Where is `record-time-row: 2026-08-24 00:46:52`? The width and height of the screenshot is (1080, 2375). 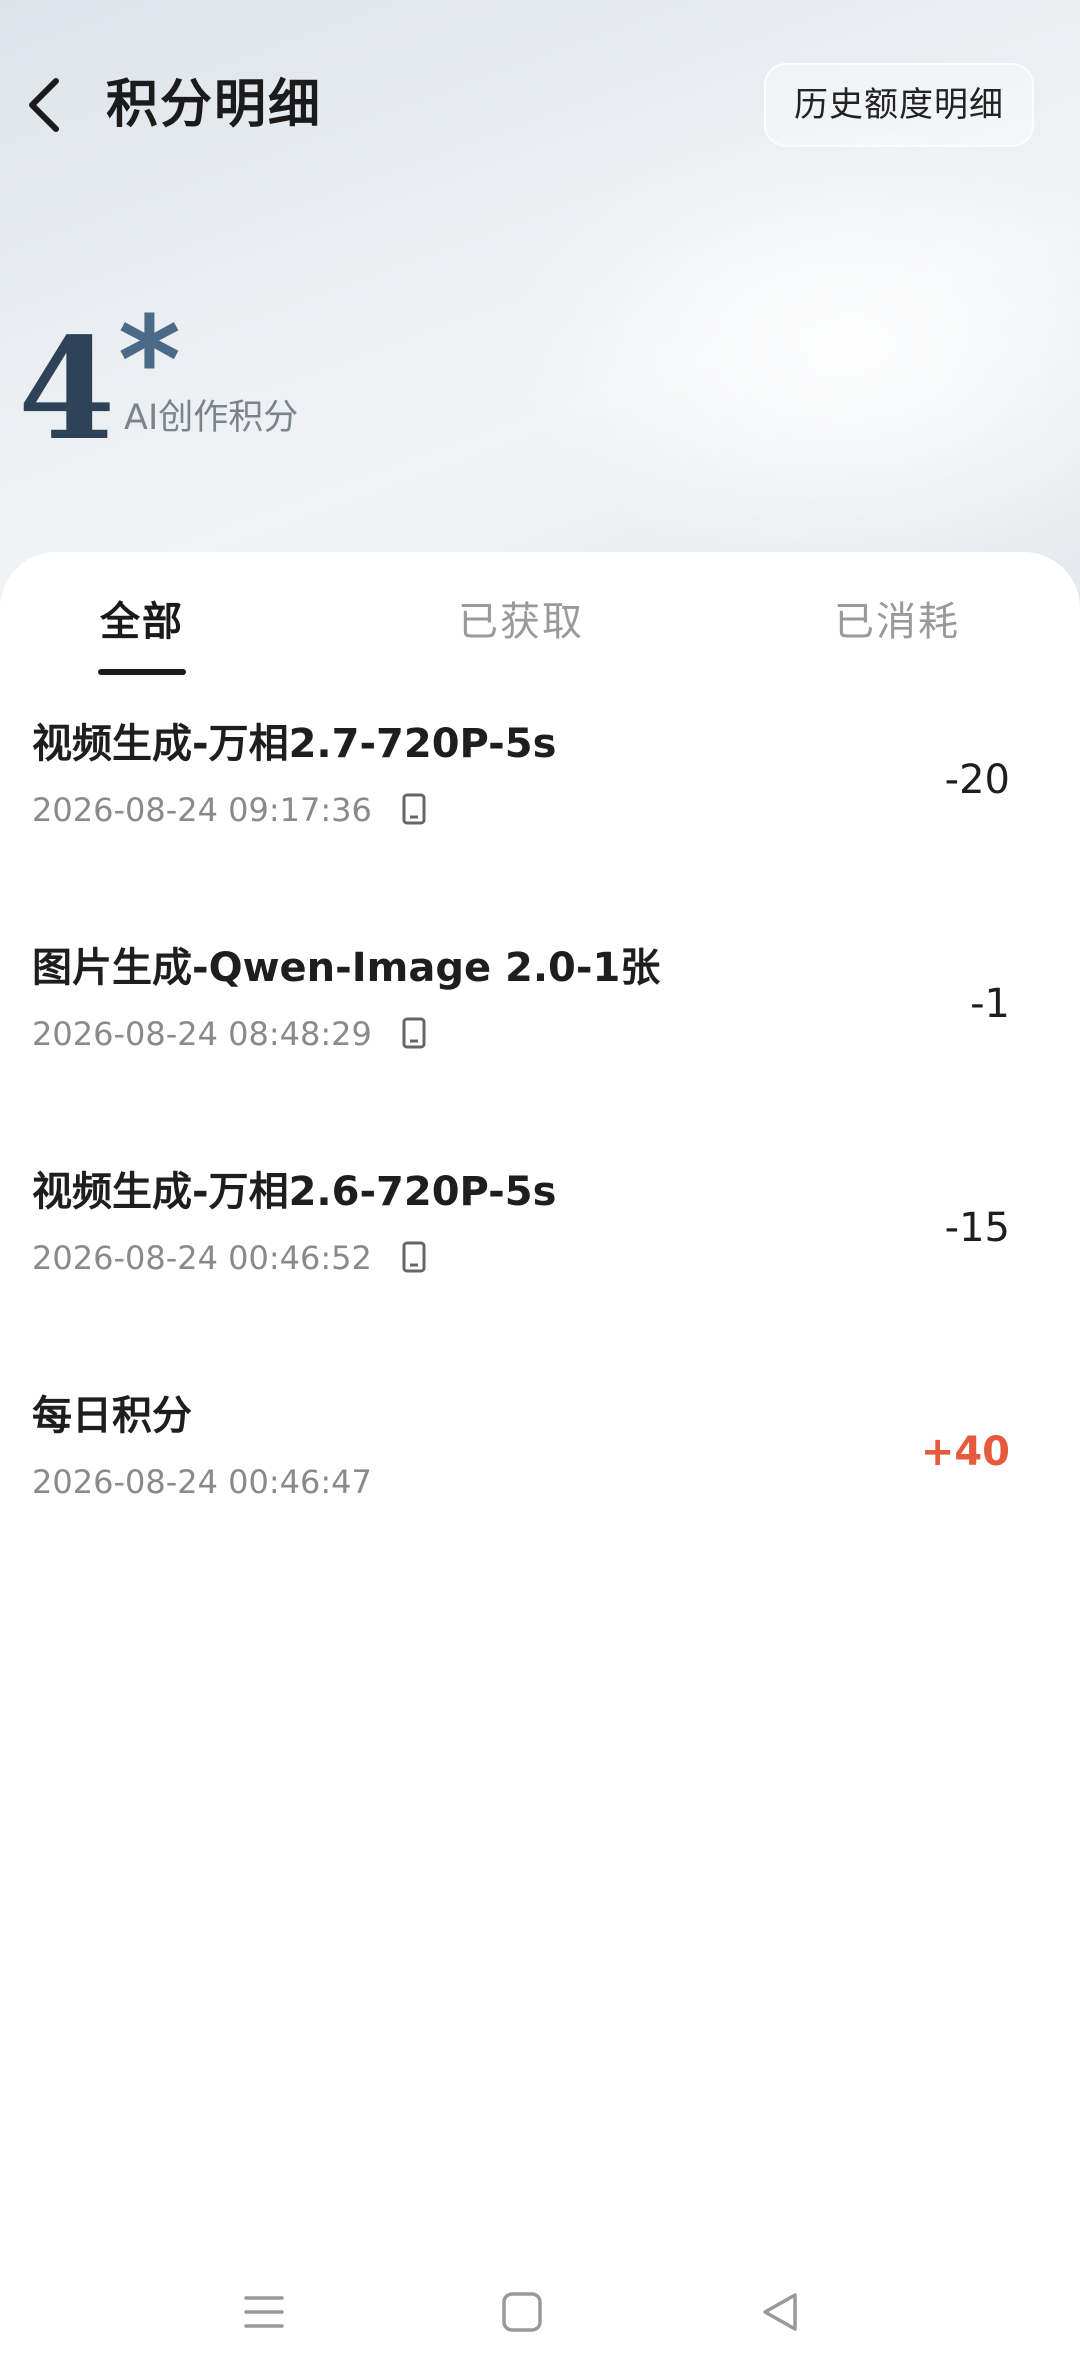 record-time-row: 2026-08-24 00:46:52 is located at coordinates (229, 1258).